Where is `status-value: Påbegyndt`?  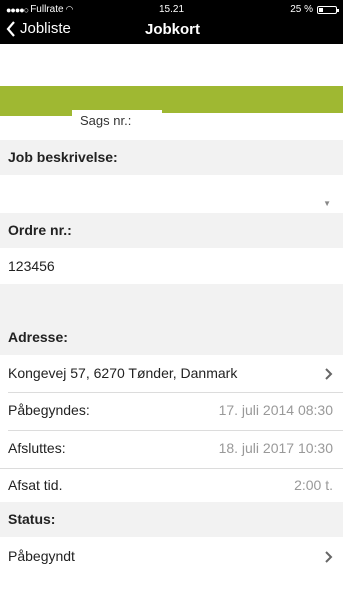 status-value: Påbegyndt is located at coordinates (41, 556).